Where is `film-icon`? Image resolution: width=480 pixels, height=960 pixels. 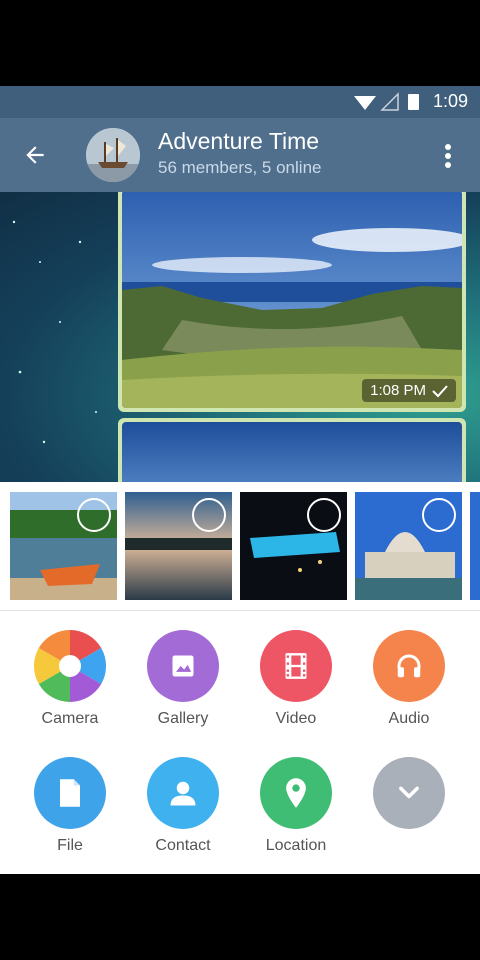 film-icon is located at coordinates (296, 666).